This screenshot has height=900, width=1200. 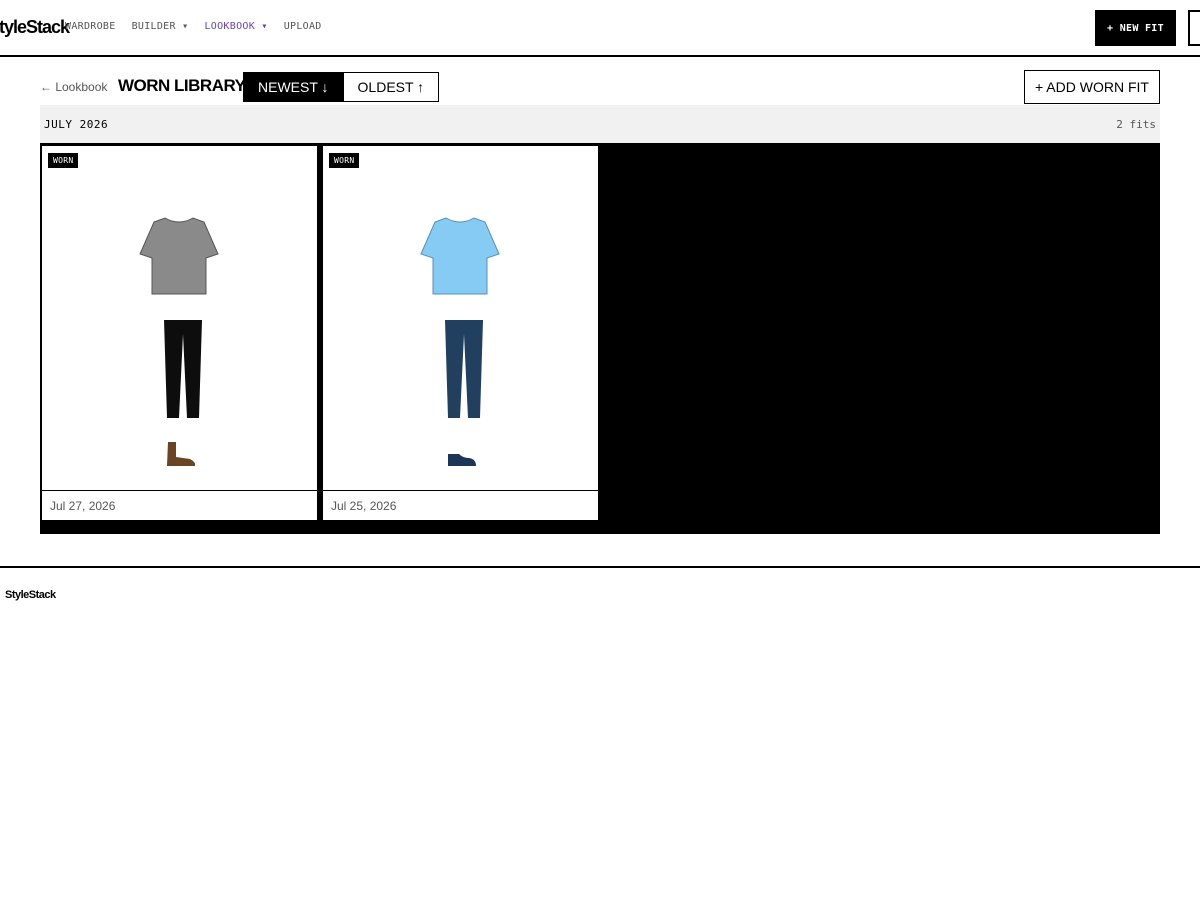 What do you see at coordinates (83, 506) in the screenshot?
I see `worn-date: Jul 27, 2026` at bounding box center [83, 506].